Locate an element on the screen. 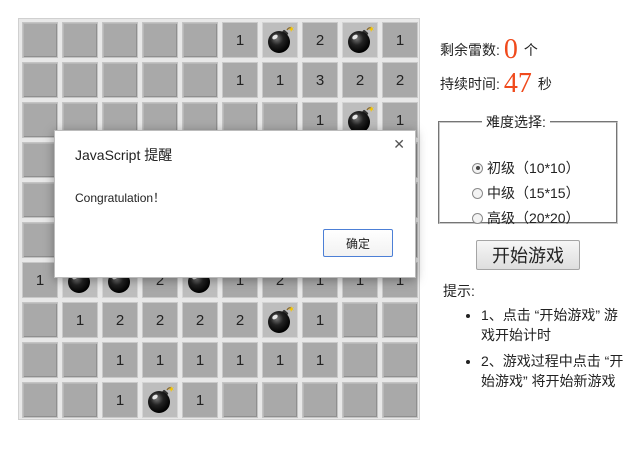  difficulty-group: 难度选择: 初级（10*10） 中级（15*15） 高级（20*20） is located at coordinates (528, 169).